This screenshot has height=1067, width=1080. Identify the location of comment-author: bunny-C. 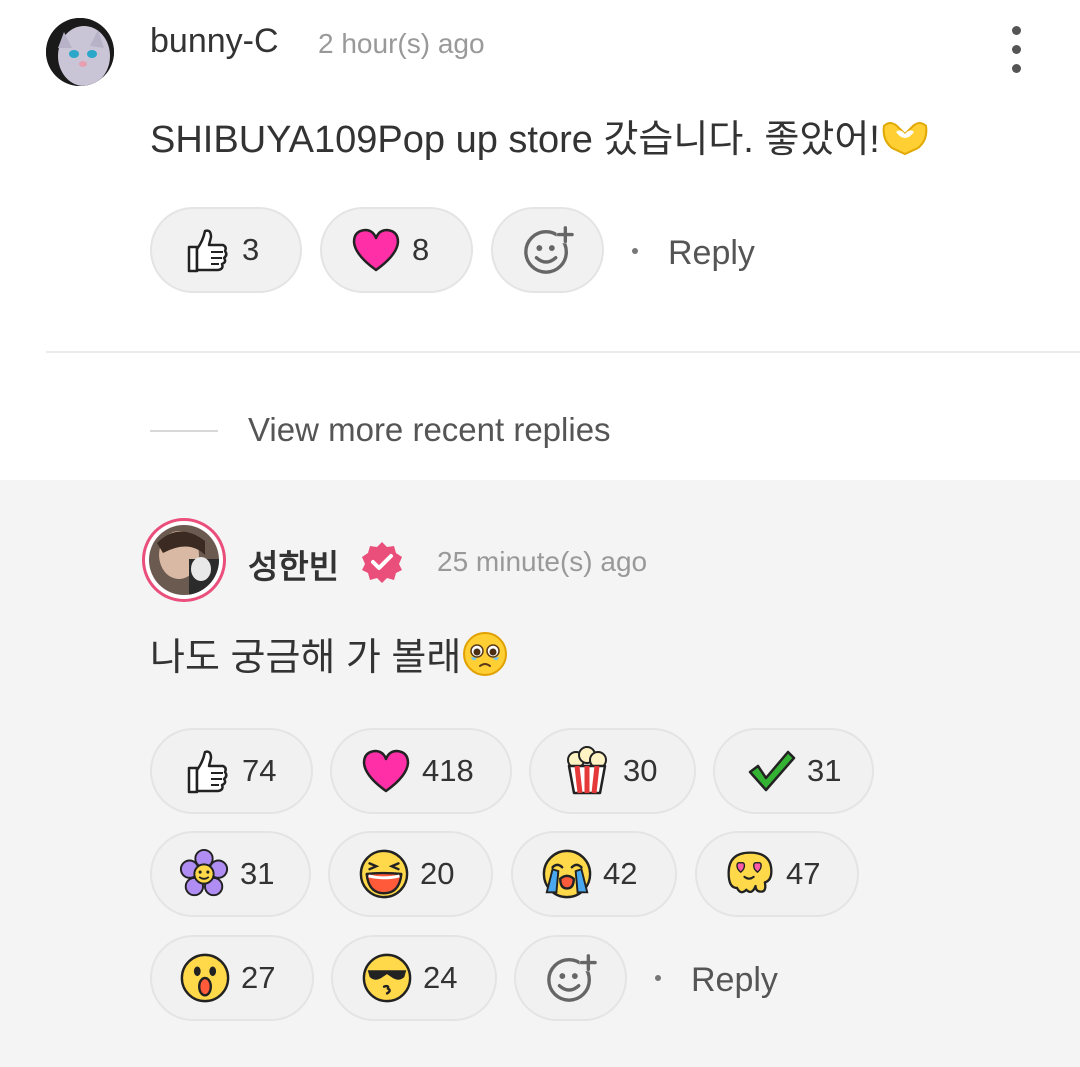
(214, 41).